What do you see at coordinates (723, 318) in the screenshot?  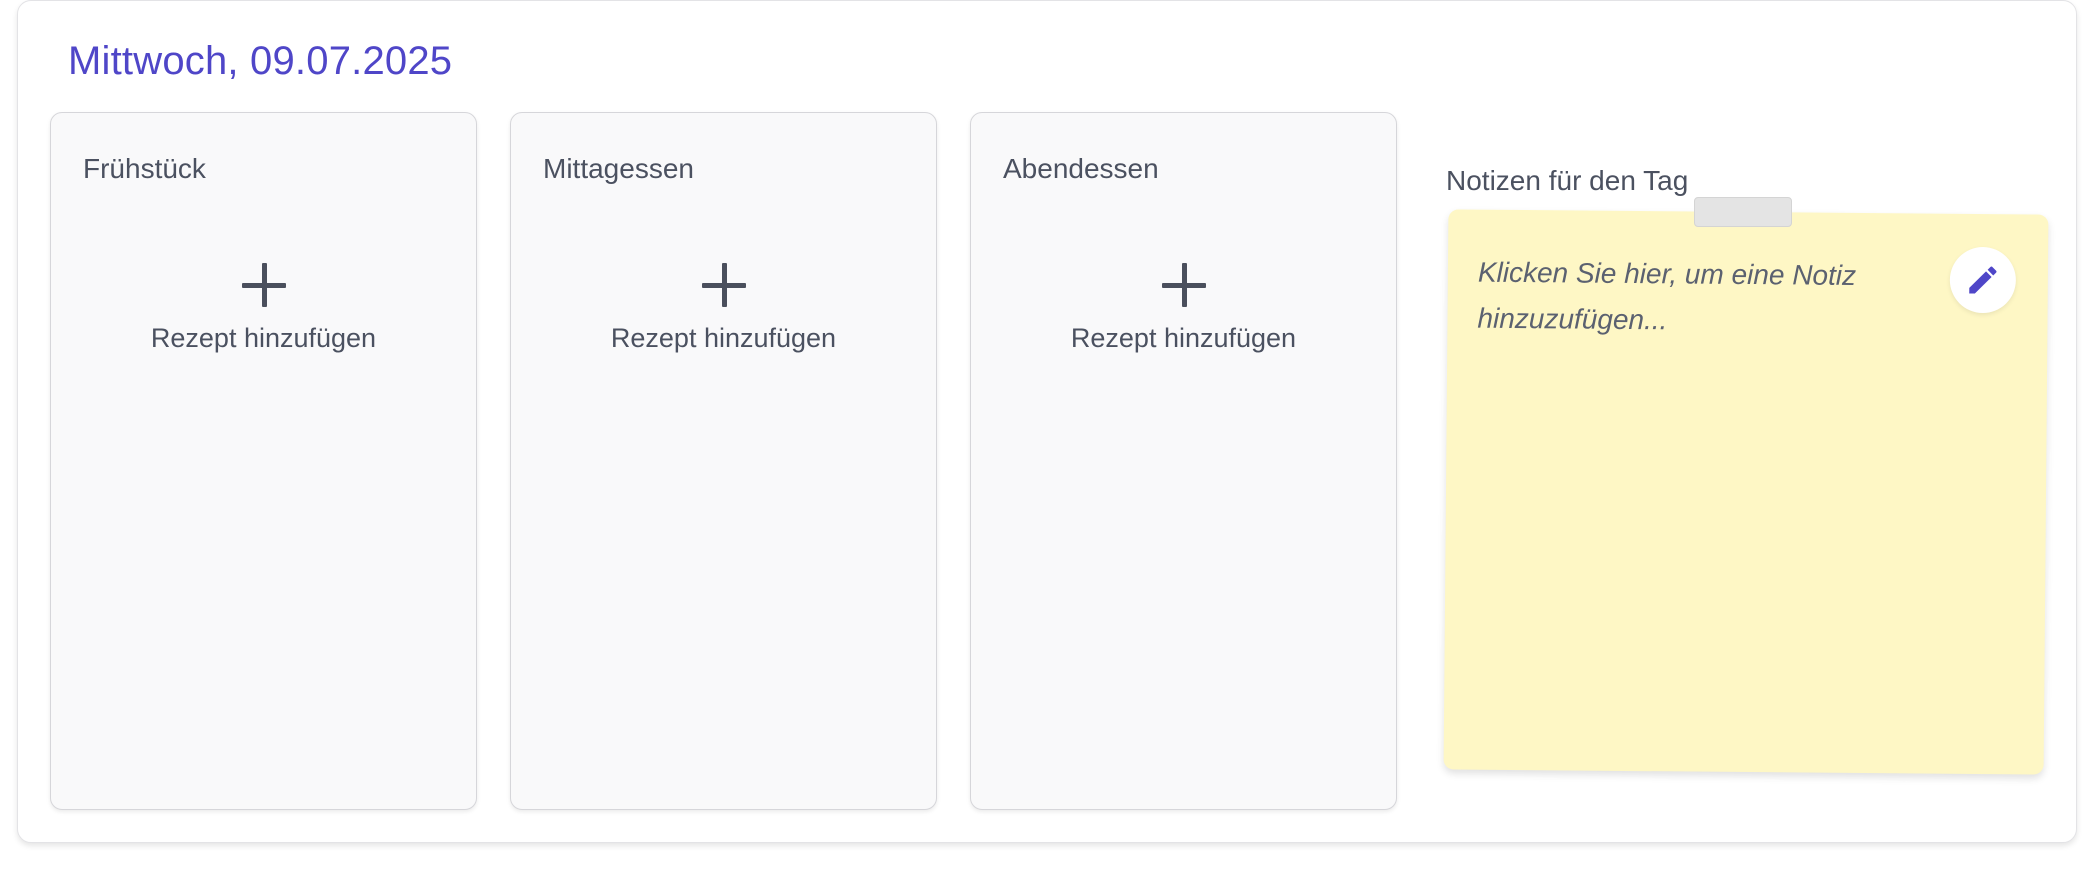 I see `add-recipe-button-lunch: Rezept hinzufügen` at bounding box center [723, 318].